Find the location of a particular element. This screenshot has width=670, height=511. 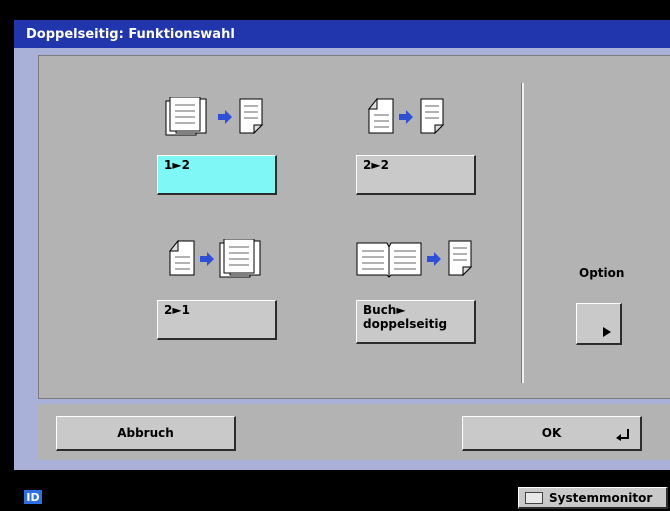

ok-button: OK is located at coordinates (552, 433).